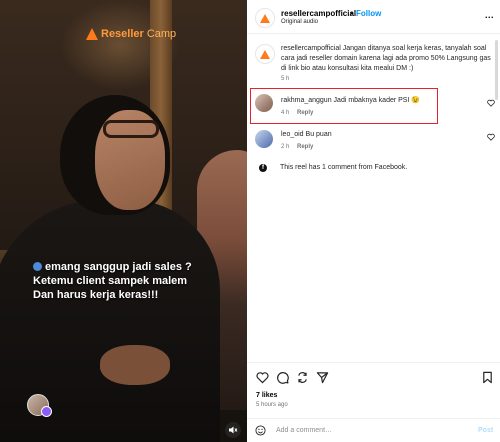  I want to click on post-button: Post, so click(485, 430).